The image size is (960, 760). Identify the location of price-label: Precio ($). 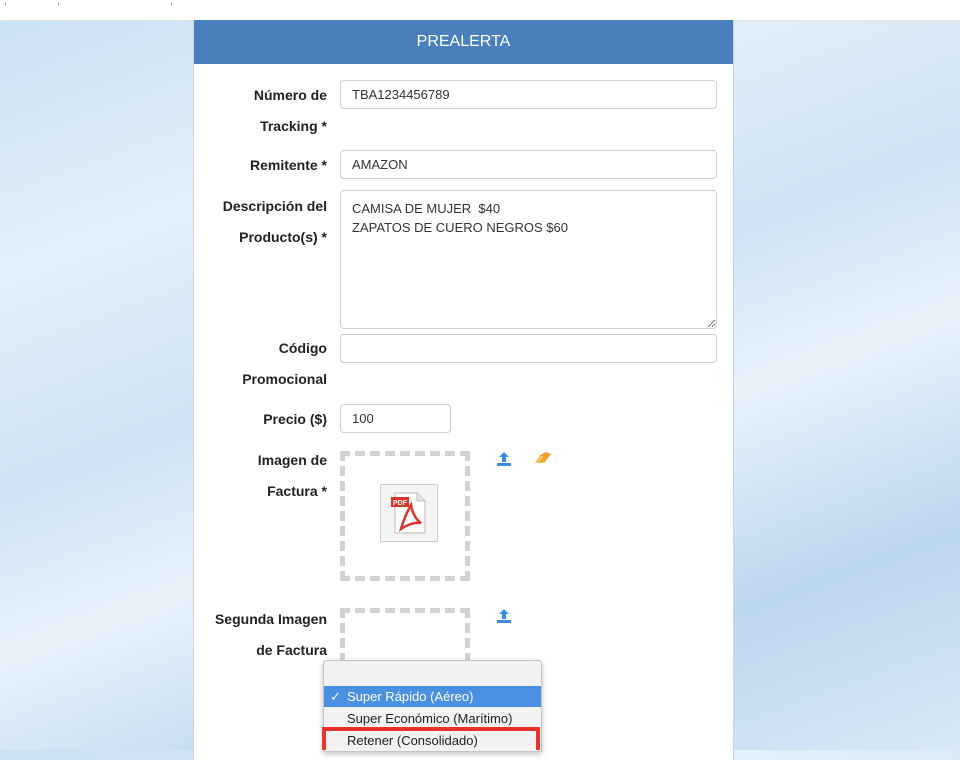
(257, 419).